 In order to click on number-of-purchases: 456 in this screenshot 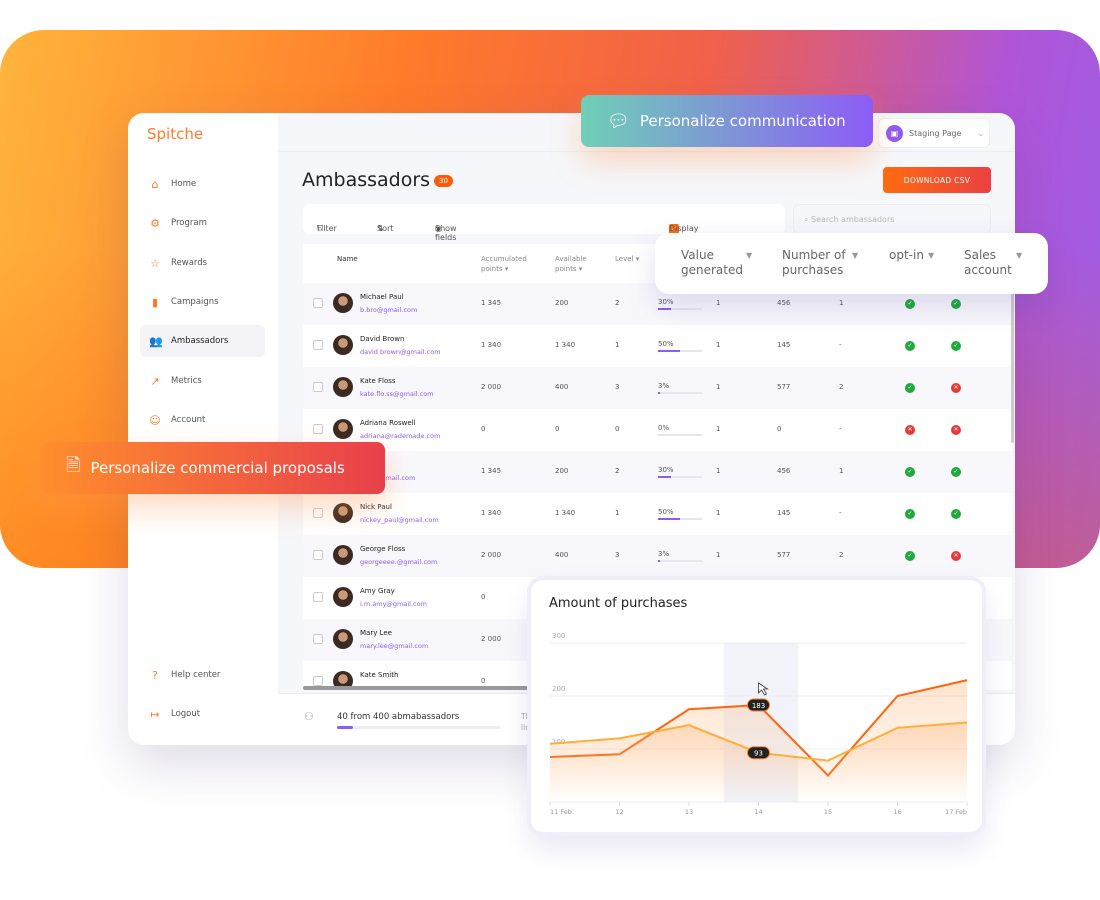, I will do `click(784, 471)`.